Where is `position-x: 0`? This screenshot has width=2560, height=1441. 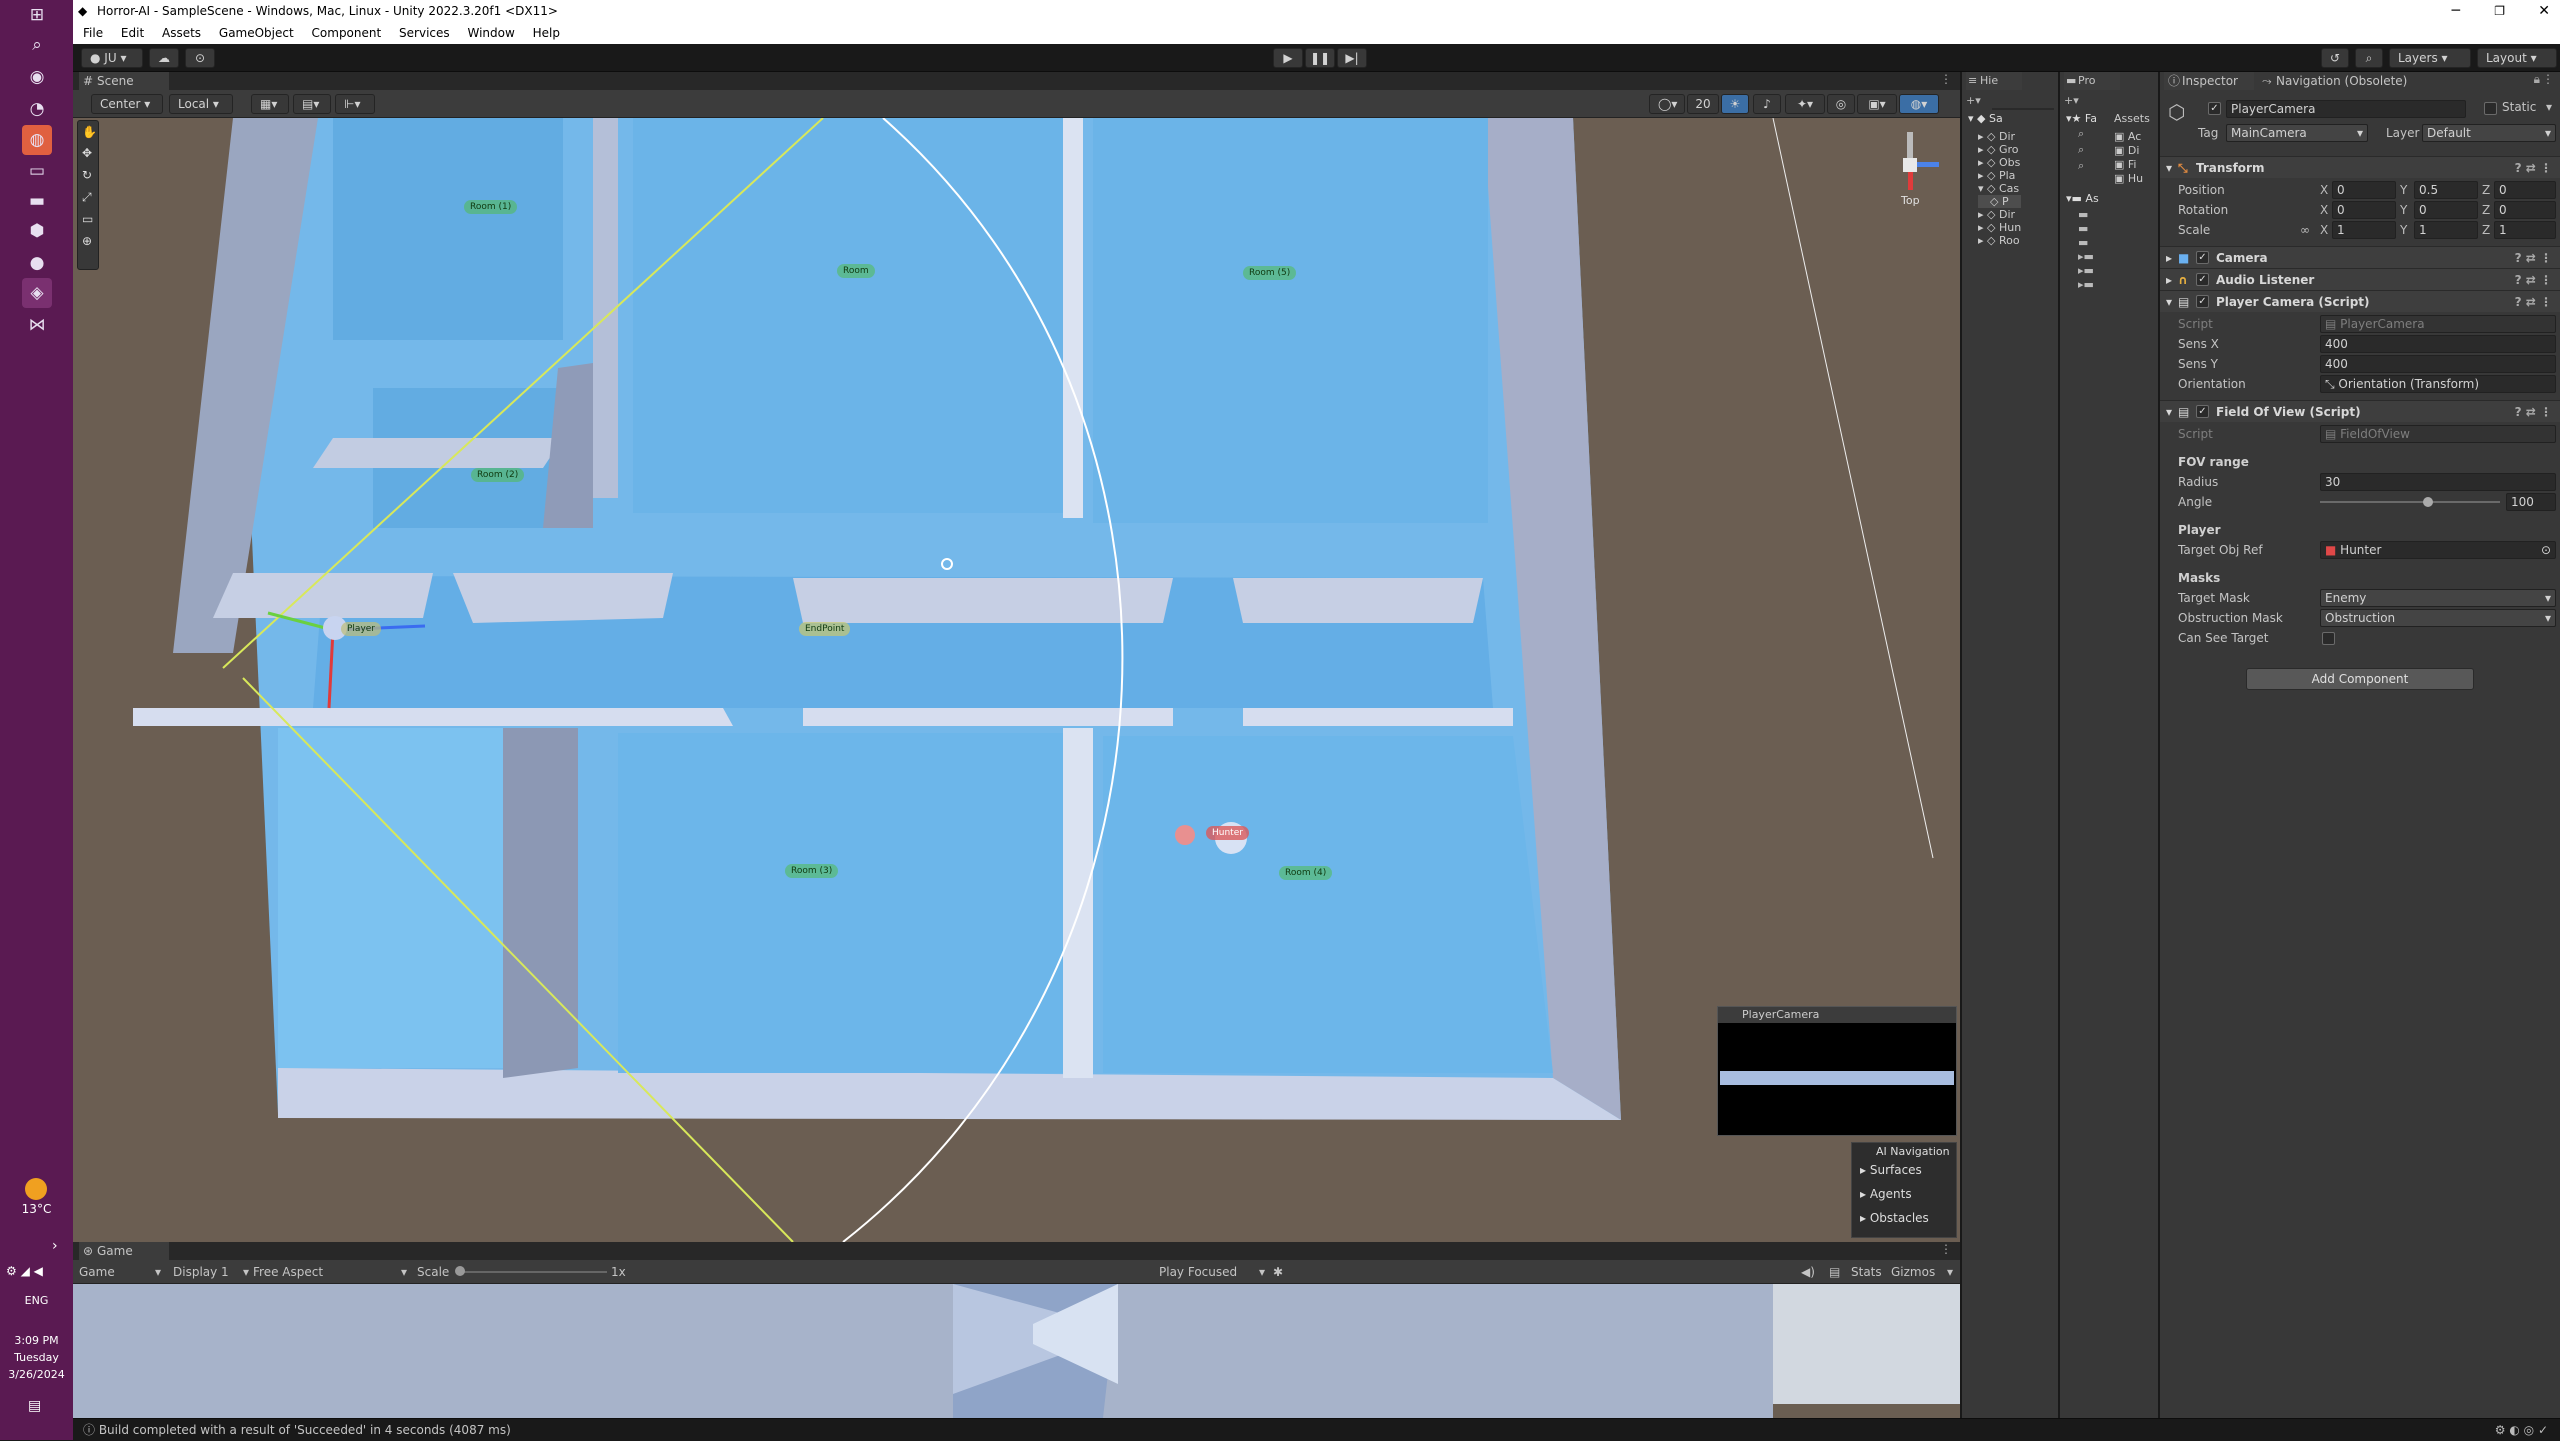
position-x: 0 is located at coordinates (2364, 190).